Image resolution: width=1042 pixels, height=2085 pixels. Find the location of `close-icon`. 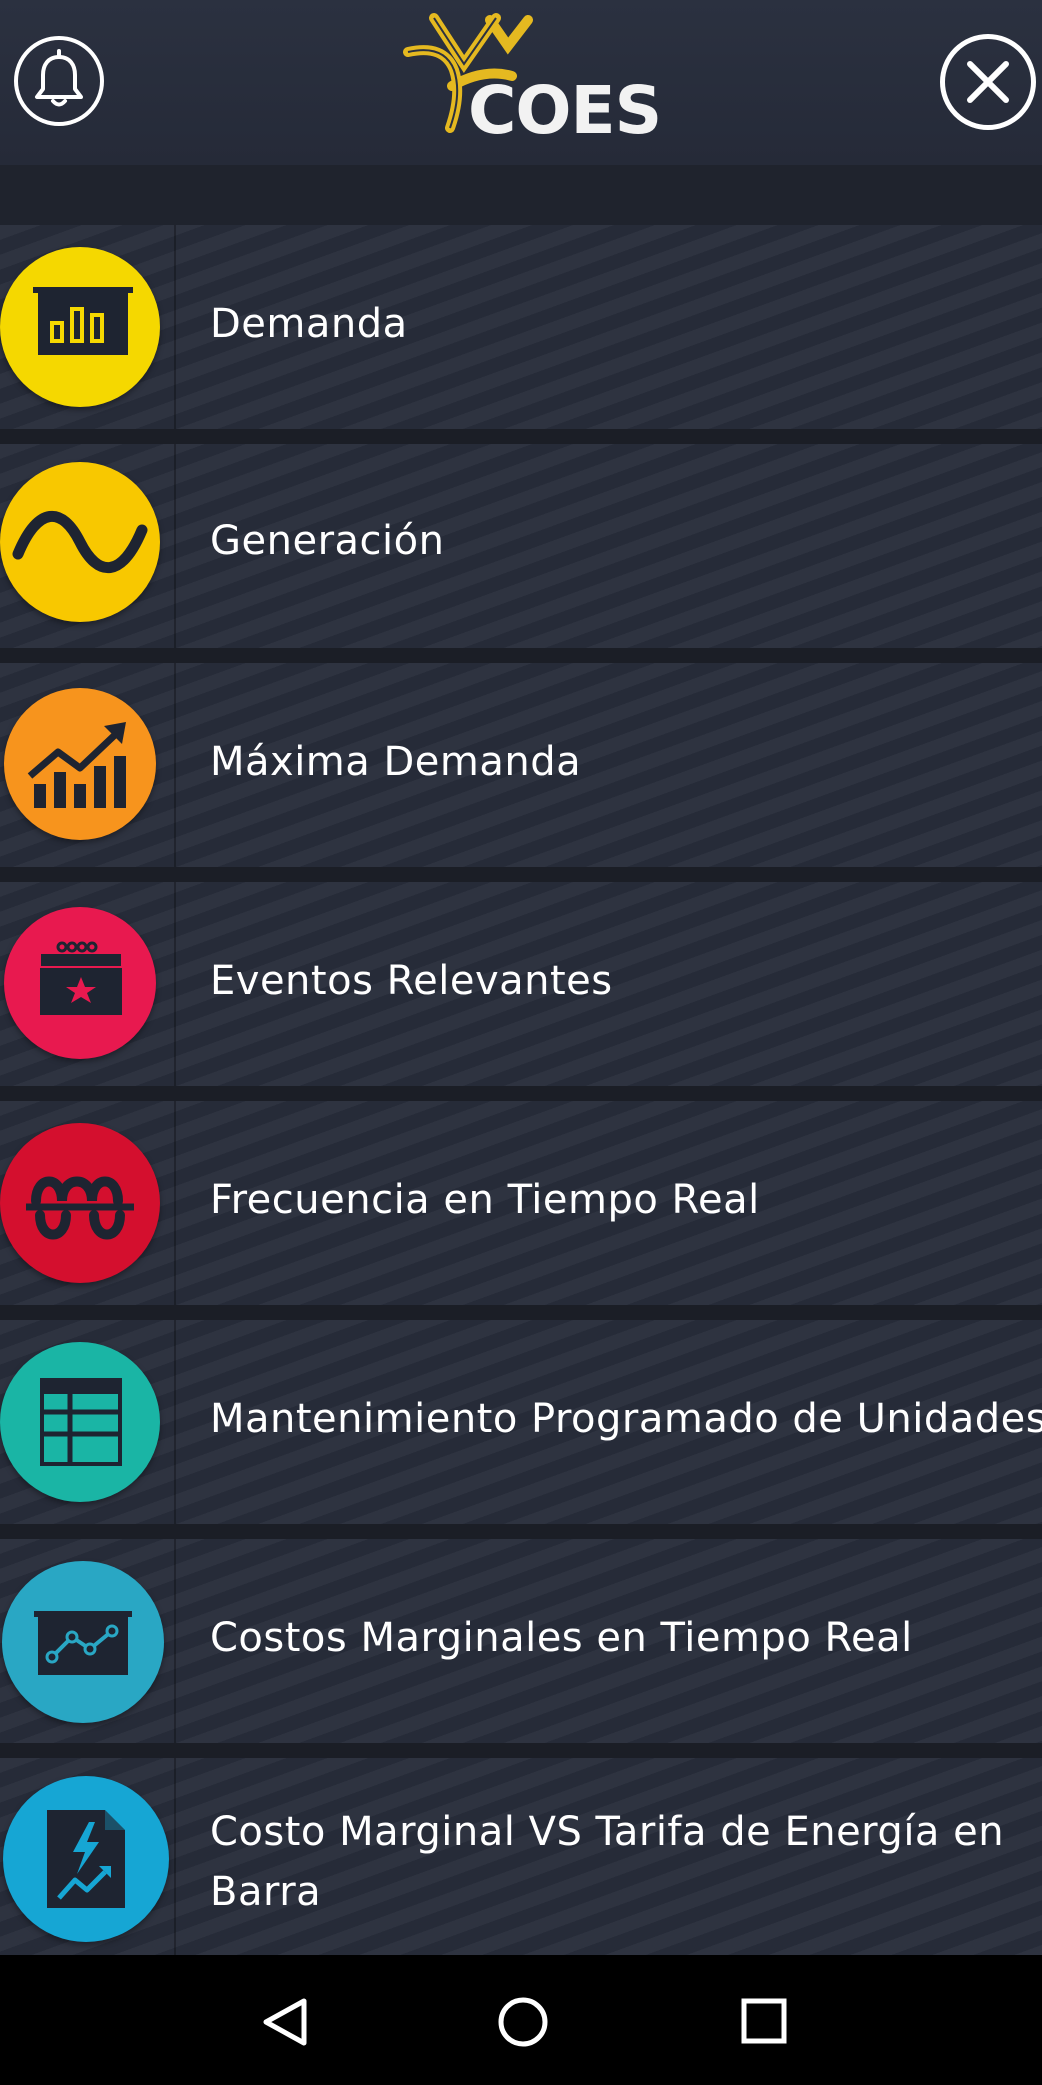

close-icon is located at coordinates (988, 82).